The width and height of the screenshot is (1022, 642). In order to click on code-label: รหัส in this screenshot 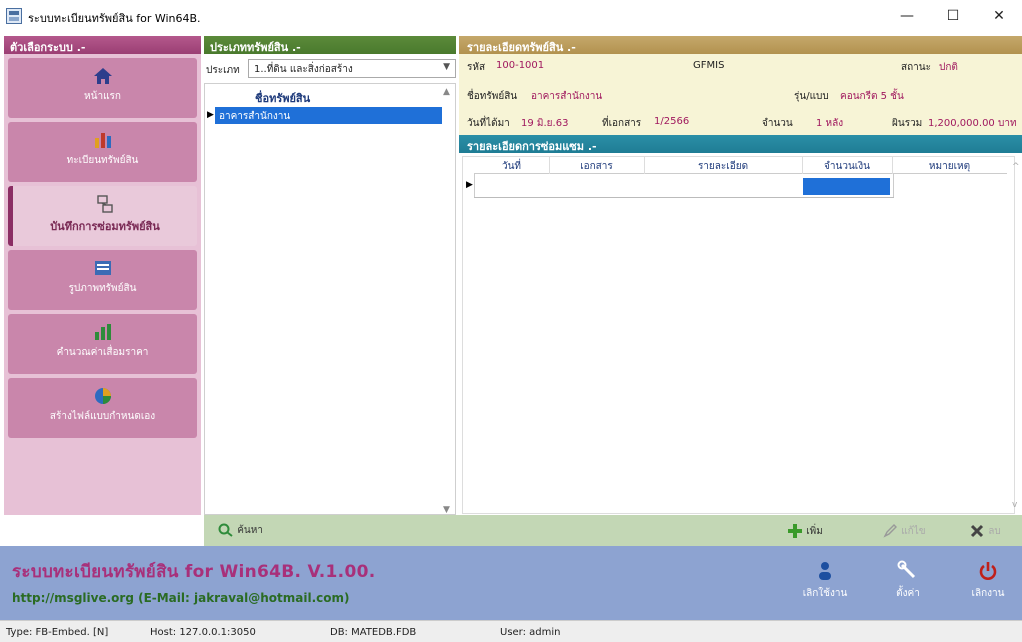, I will do `click(476, 67)`.